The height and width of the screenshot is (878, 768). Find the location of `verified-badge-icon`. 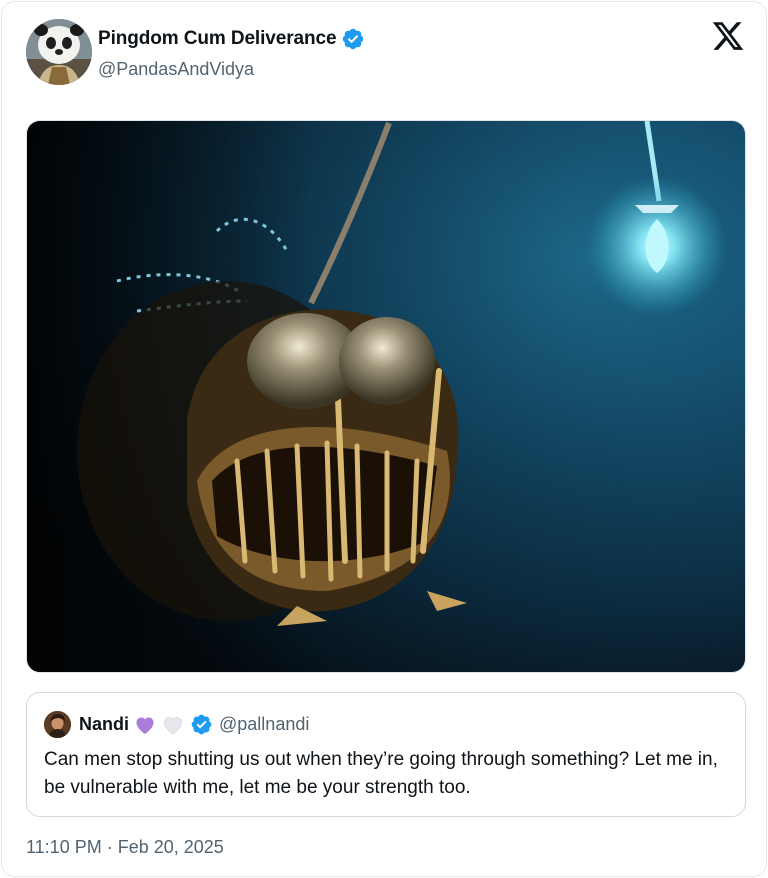

verified-badge-icon is located at coordinates (353, 39).